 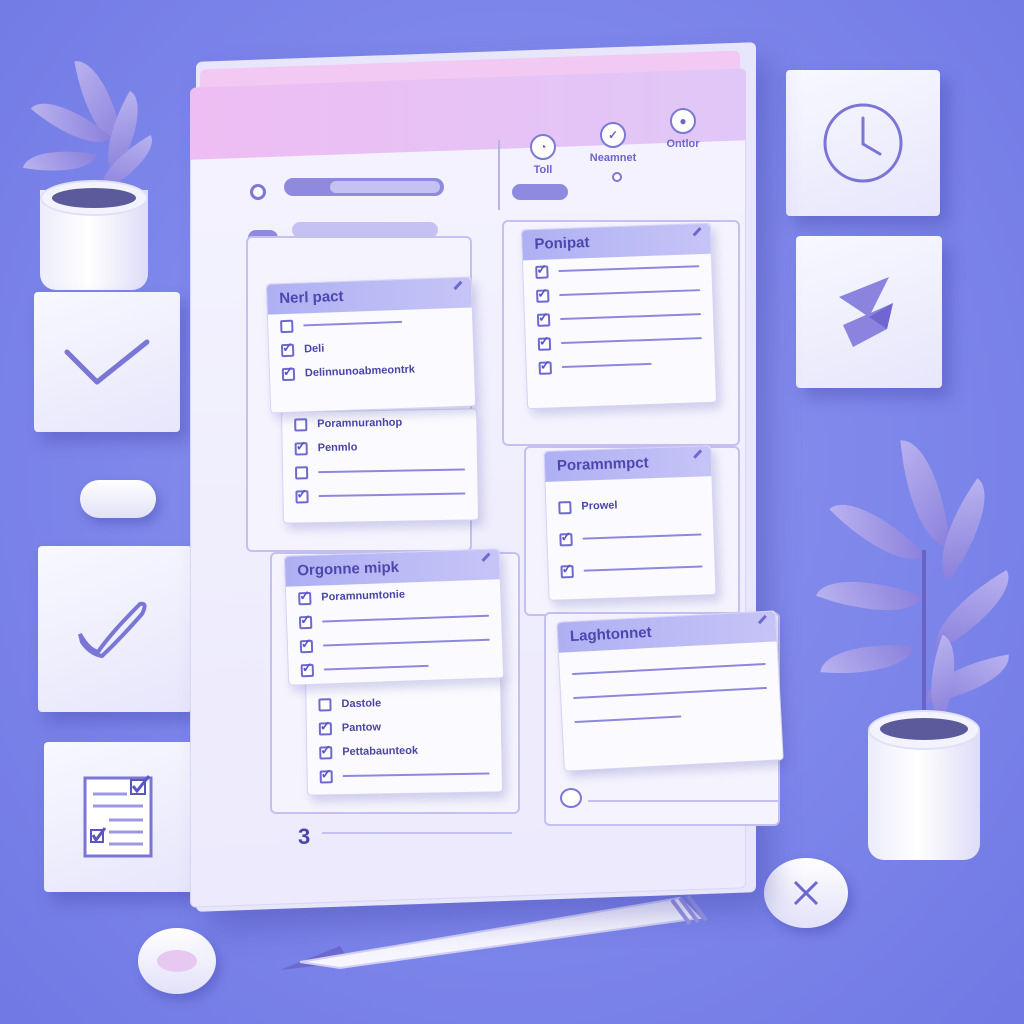 What do you see at coordinates (602, 464) in the screenshot?
I see `card-title: Poramnmpct` at bounding box center [602, 464].